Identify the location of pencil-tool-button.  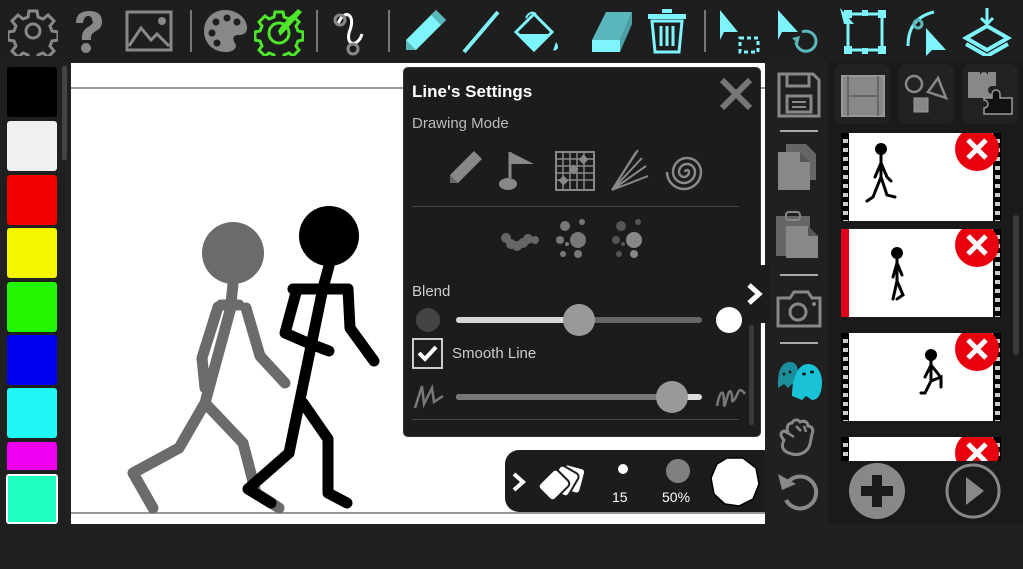
(425, 31).